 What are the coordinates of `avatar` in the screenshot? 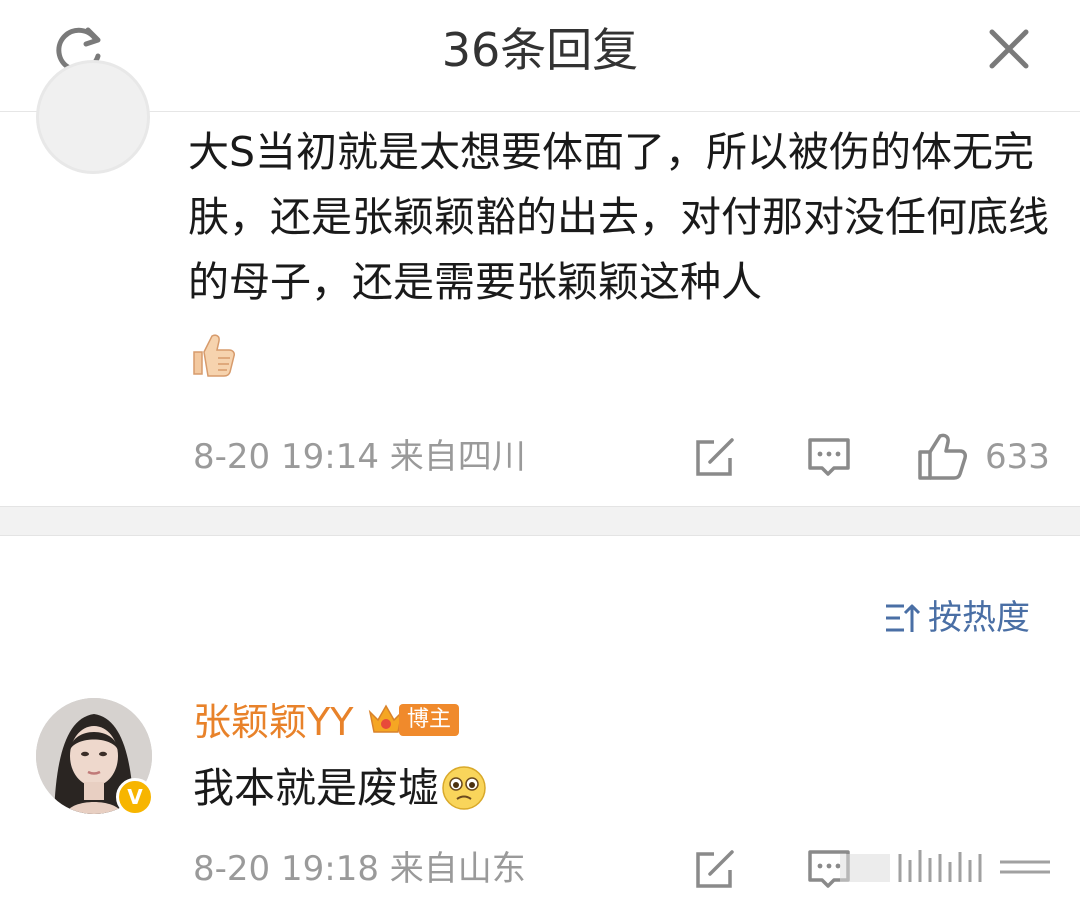 It's located at (93, 117).